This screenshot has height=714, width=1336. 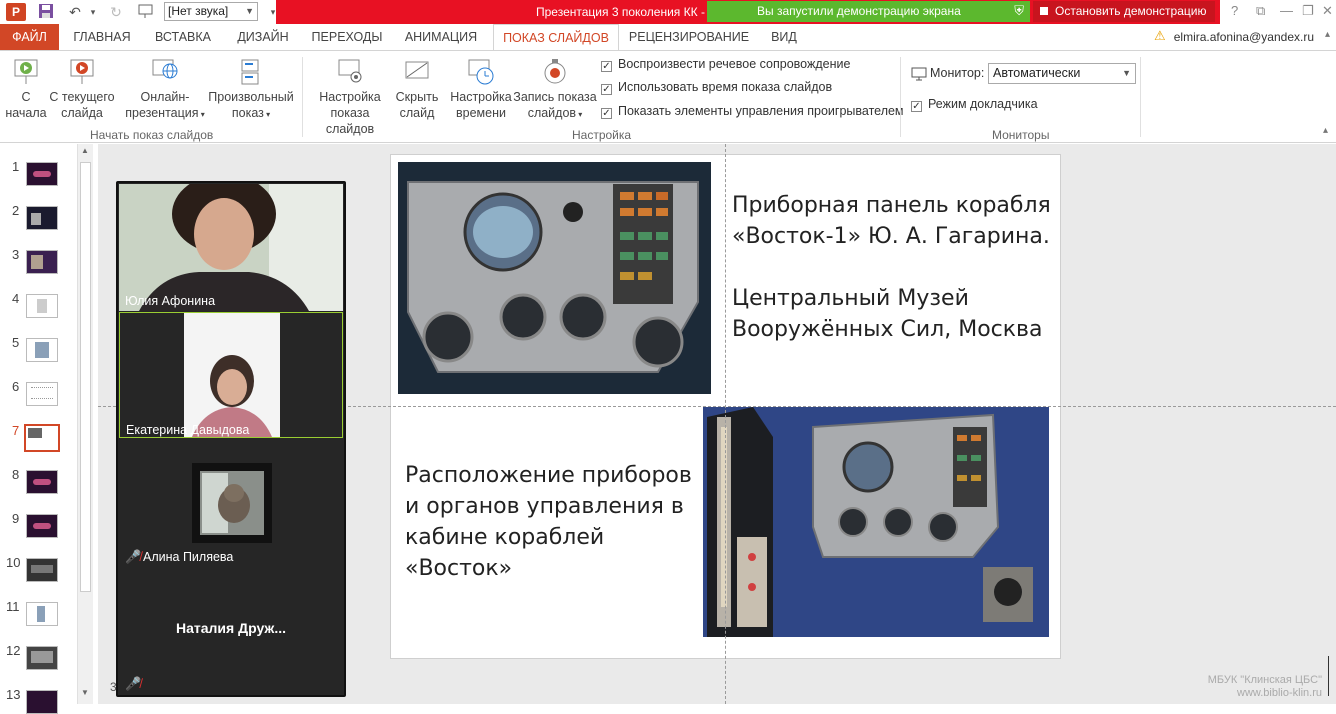 I want to click on thumb-number-active: 7, so click(x=16, y=430).